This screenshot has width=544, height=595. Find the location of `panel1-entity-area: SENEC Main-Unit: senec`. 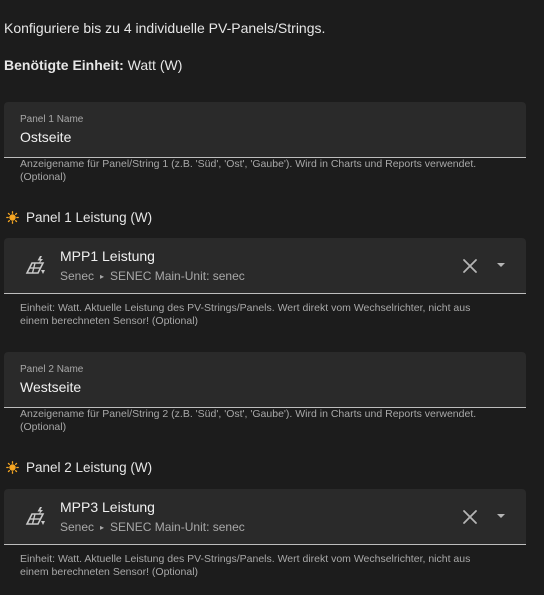

panel1-entity-area: SENEC Main-Unit: senec is located at coordinates (177, 276).